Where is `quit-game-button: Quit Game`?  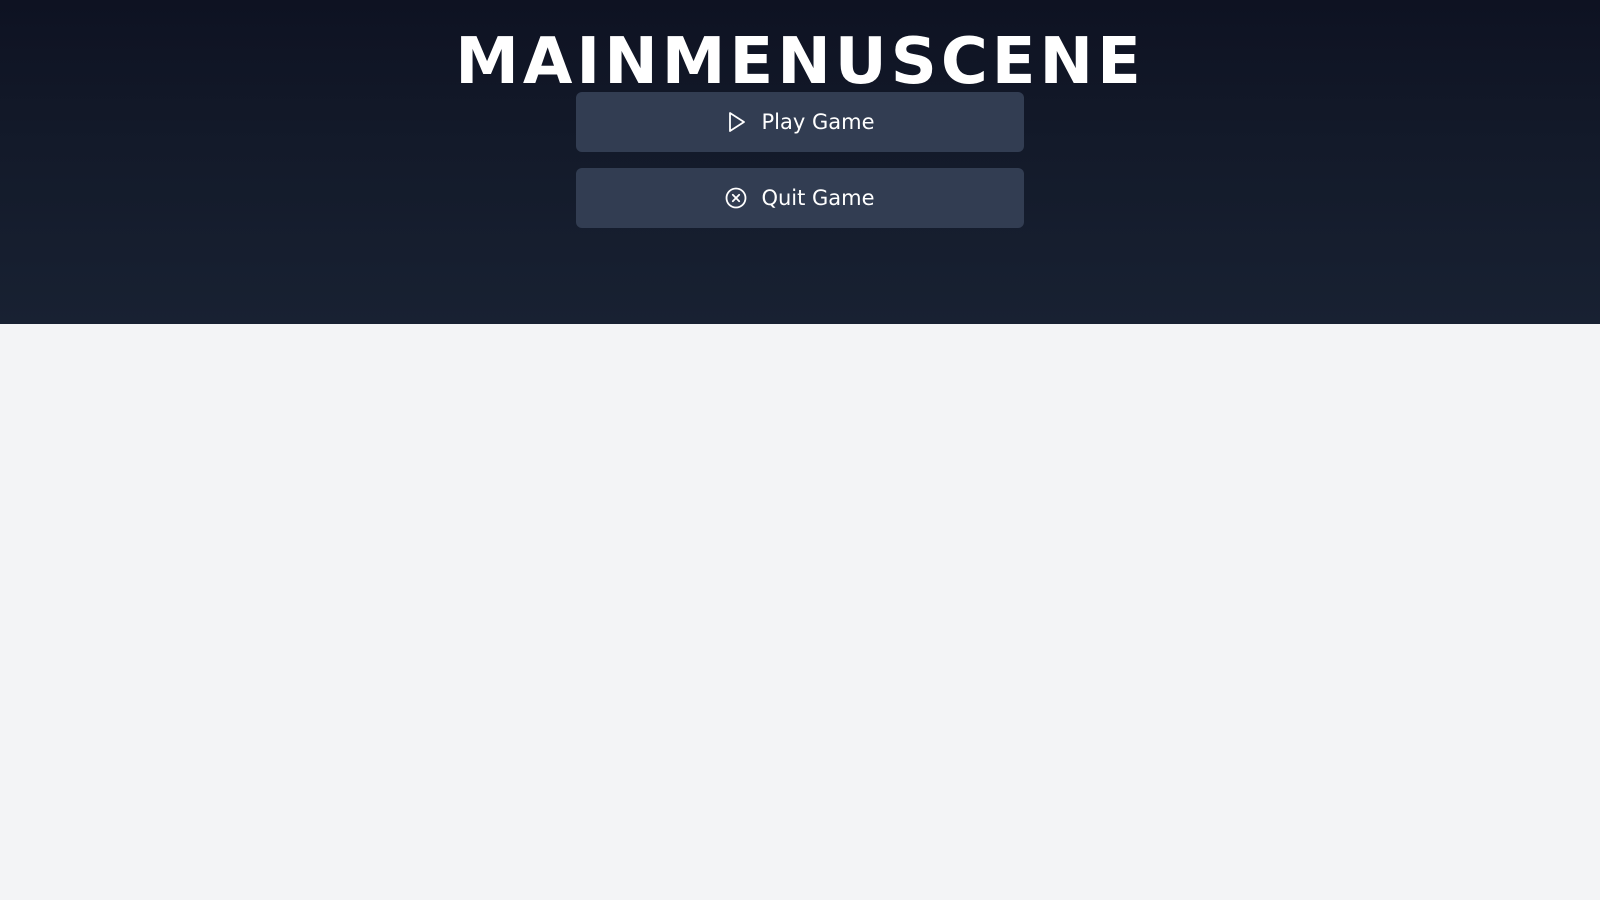
quit-game-button: Quit Game is located at coordinates (800, 198).